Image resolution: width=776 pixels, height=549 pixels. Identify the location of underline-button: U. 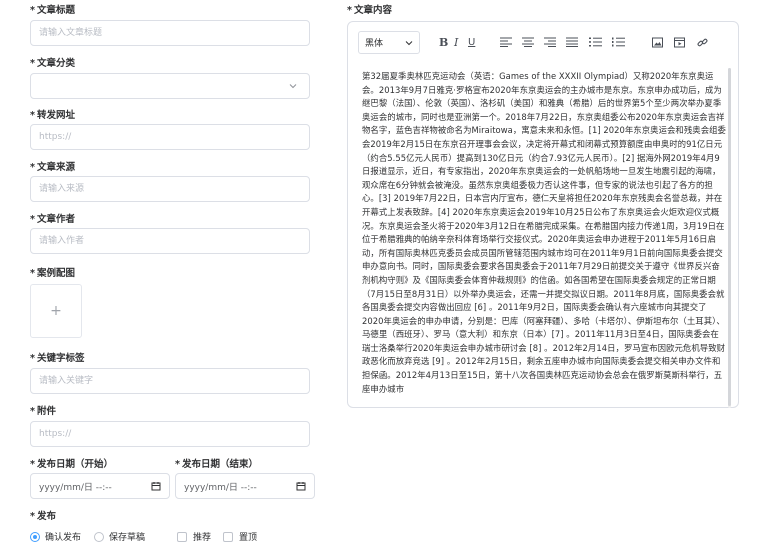
(471, 42).